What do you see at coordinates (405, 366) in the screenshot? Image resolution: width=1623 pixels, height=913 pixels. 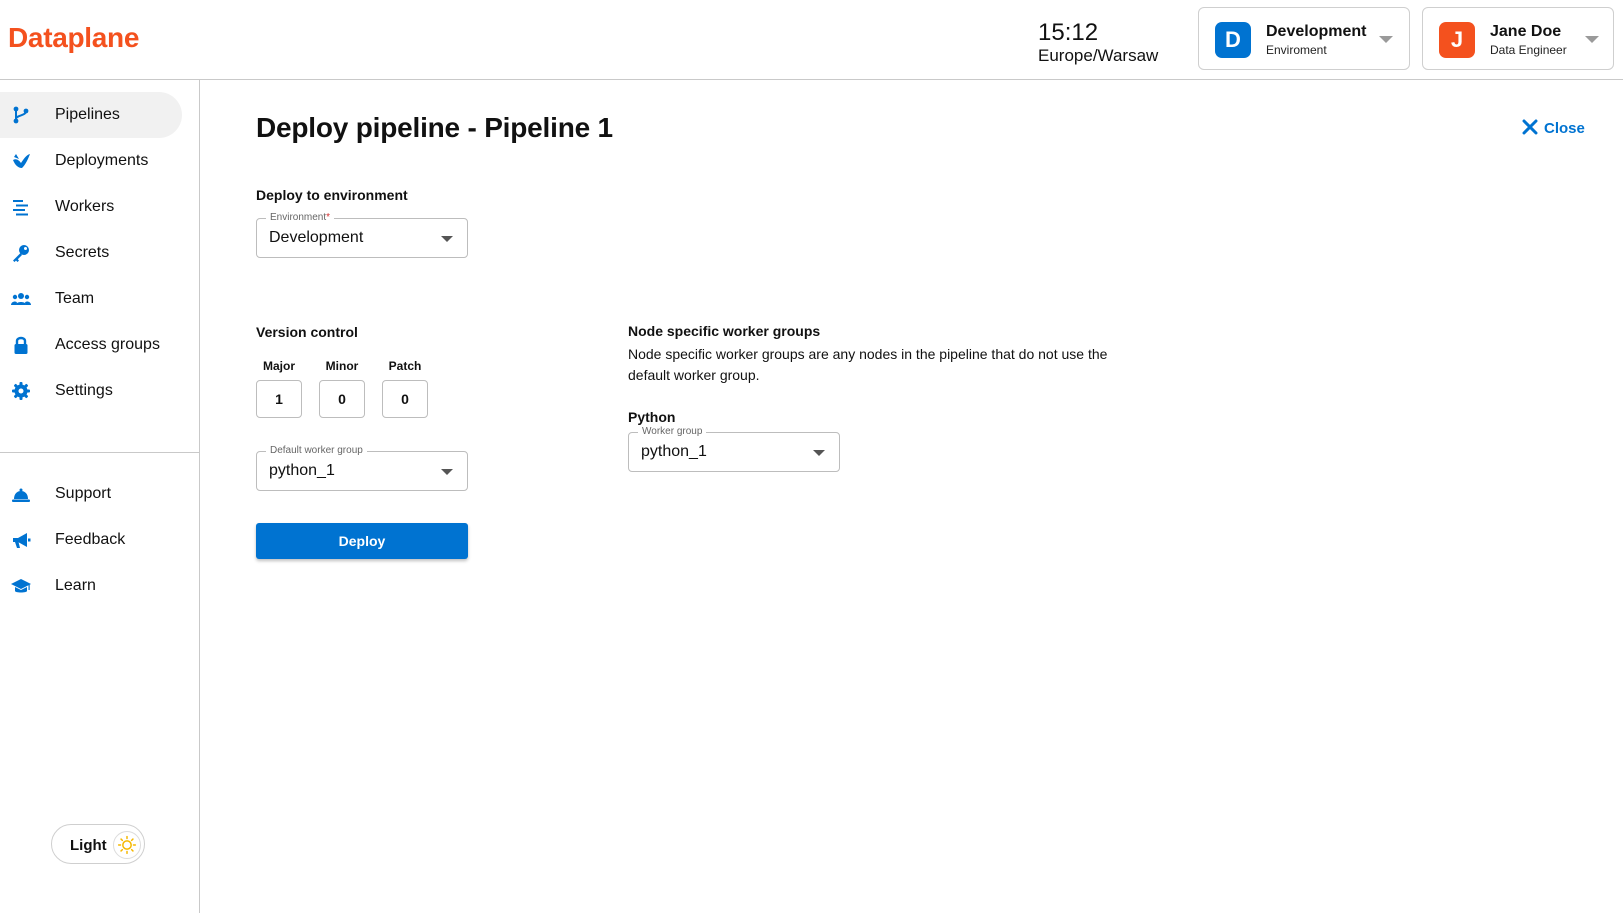 I see `patch-label: Patch` at bounding box center [405, 366].